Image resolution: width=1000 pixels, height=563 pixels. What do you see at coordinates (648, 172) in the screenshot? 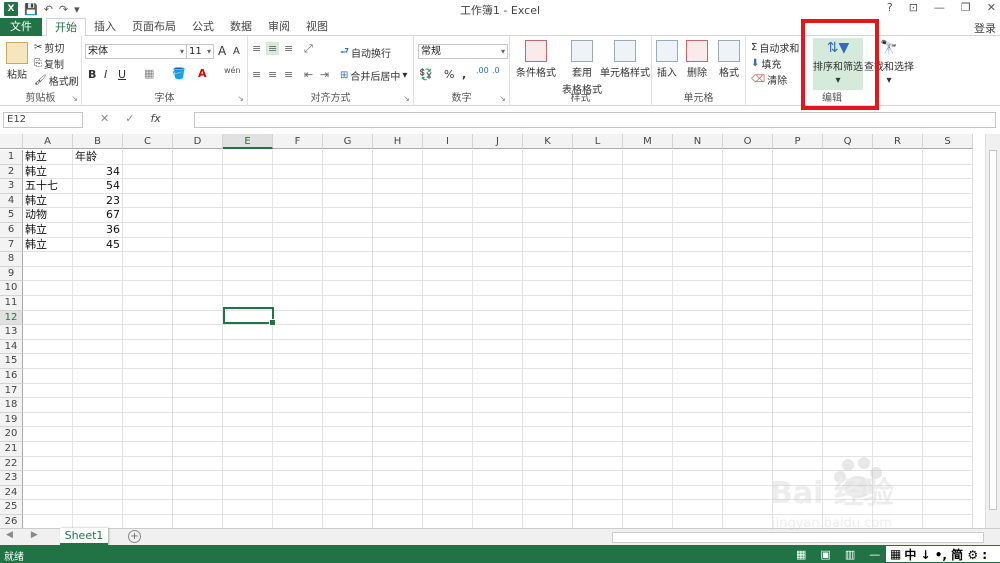
I see `cell-m2` at bounding box center [648, 172].